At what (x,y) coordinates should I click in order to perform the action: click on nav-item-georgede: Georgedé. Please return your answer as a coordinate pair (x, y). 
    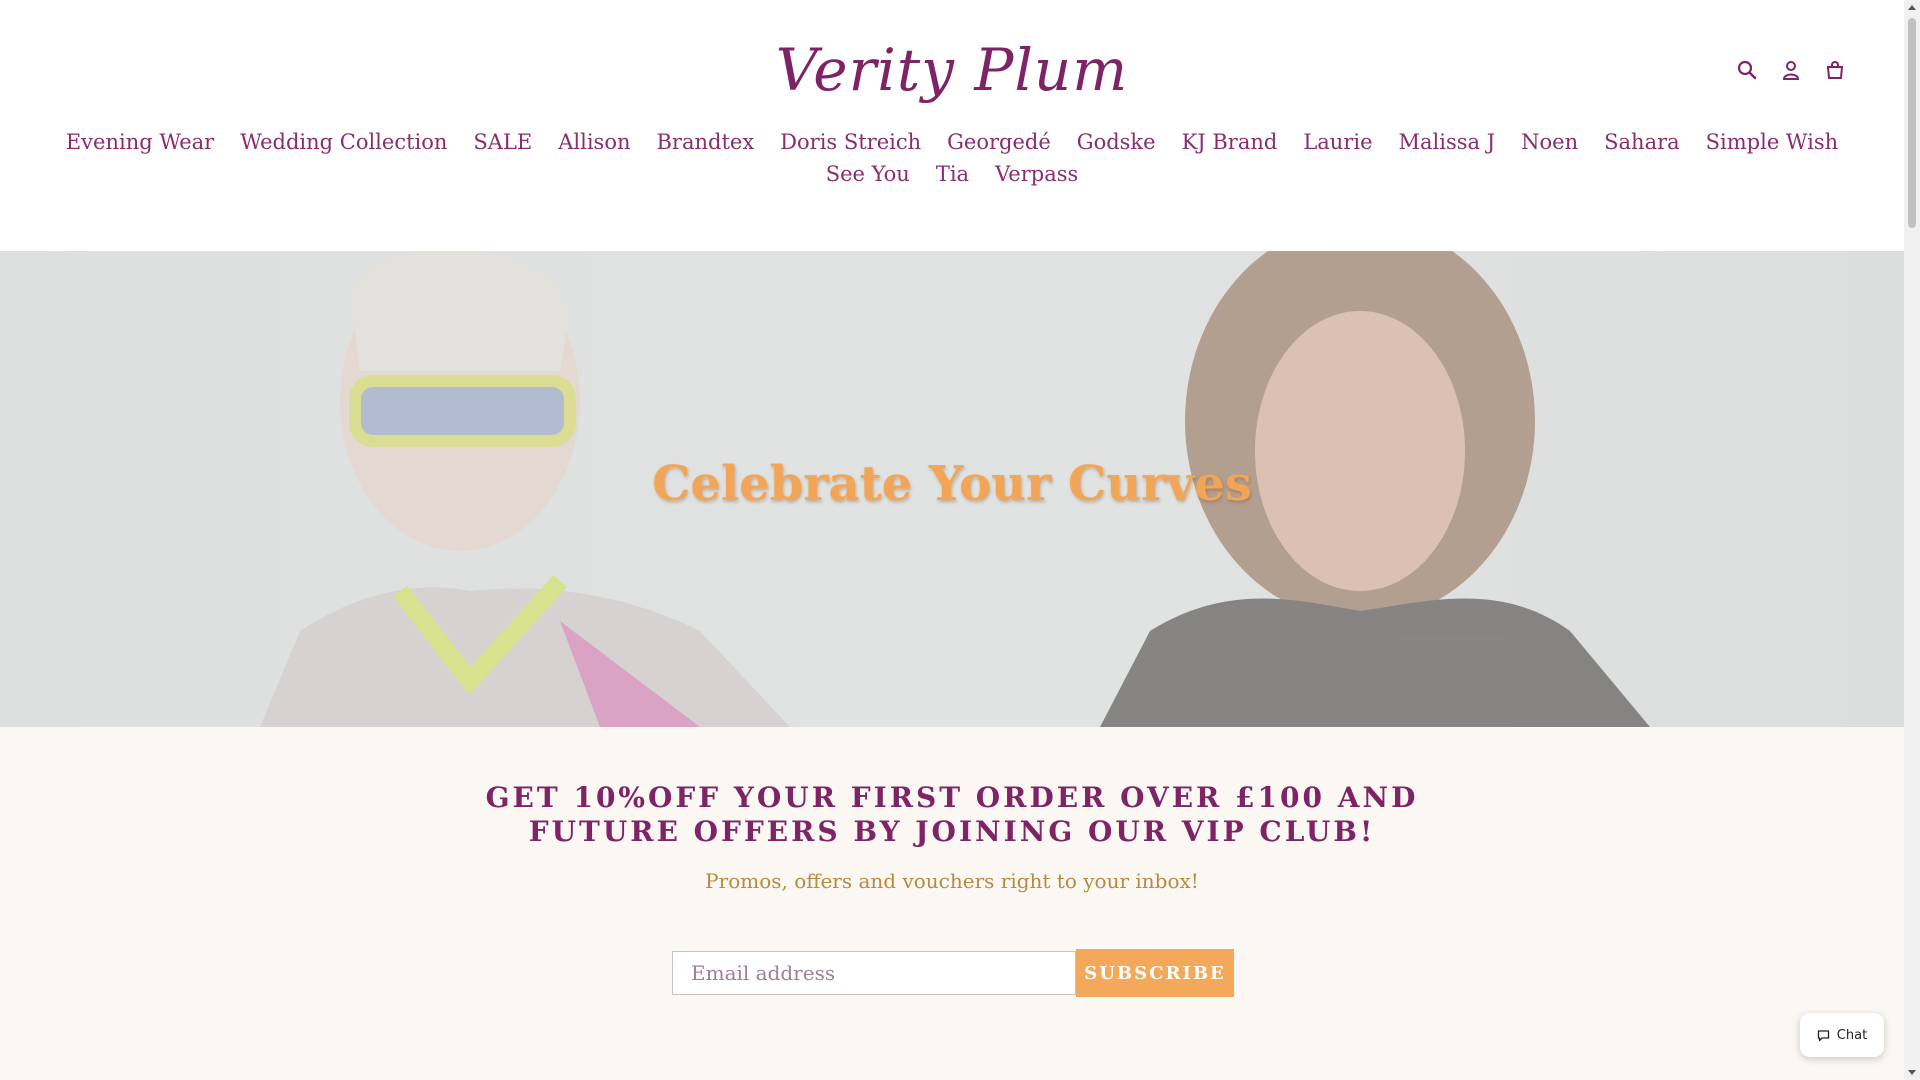
    Looking at the image, I should click on (999, 142).